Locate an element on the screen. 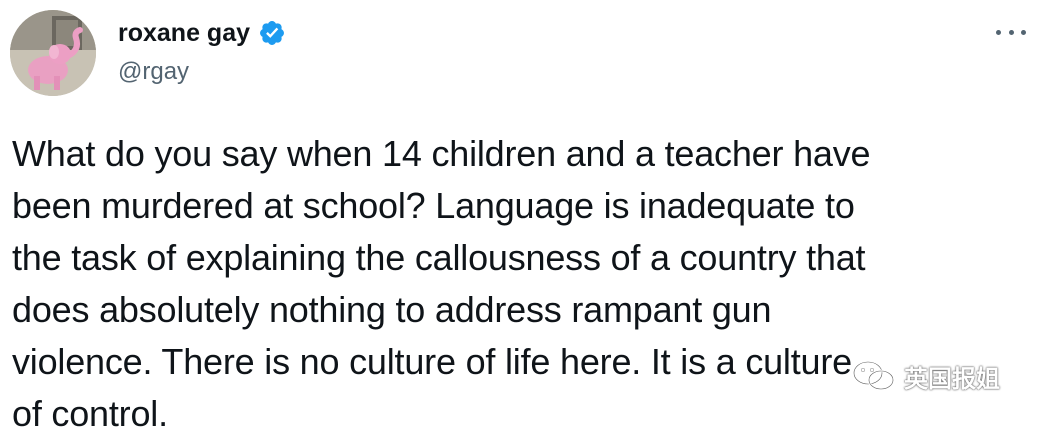 The image size is (1044, 440). watermark: 英国报姐 is located at coordinates (926, 376).